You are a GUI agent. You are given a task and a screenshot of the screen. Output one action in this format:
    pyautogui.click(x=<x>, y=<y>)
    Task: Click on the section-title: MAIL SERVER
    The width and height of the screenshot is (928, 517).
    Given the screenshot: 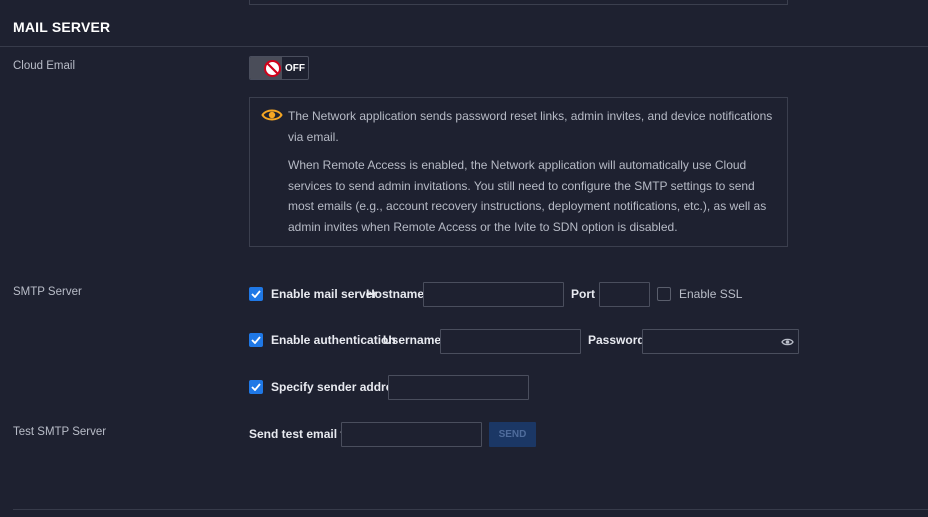 What is the action you would take?
    pyautogui.click(x=62, y=27)
    